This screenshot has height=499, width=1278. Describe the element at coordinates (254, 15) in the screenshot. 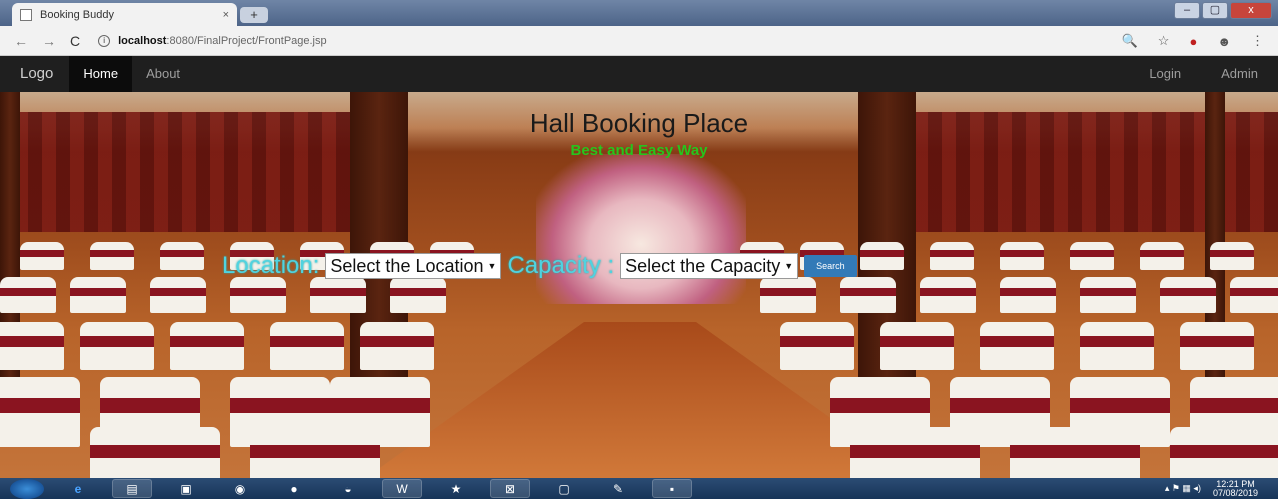

I see `new-tab-button: +` at that location.